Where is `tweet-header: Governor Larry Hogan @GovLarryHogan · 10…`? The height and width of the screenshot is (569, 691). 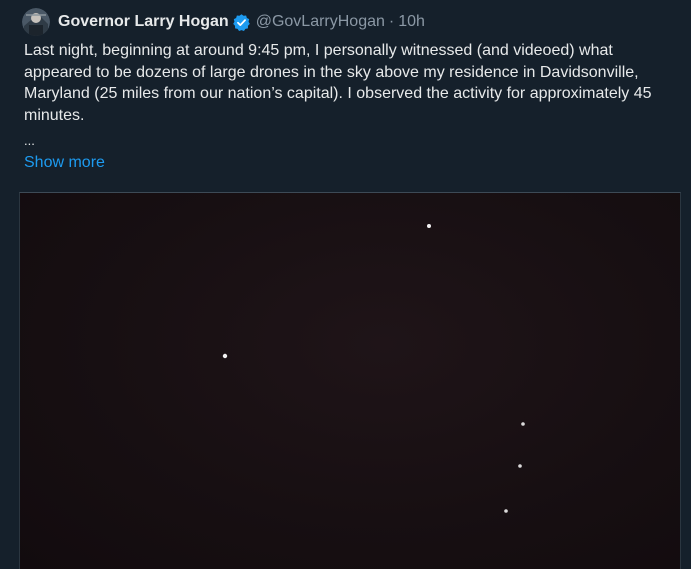 tweet-header: Governor Larry Hogan @GovLarryHogan · 10… is located at coordinates (223, 22).